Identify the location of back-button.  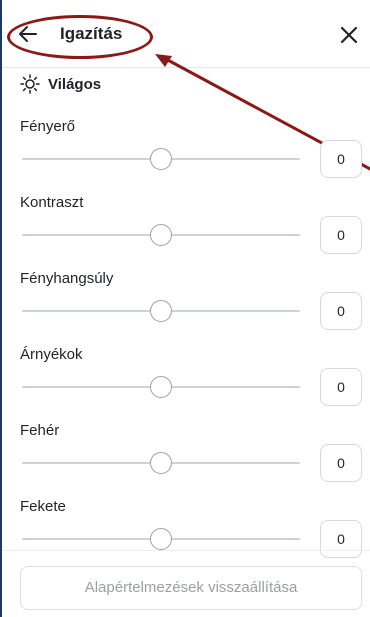
(28, 34).